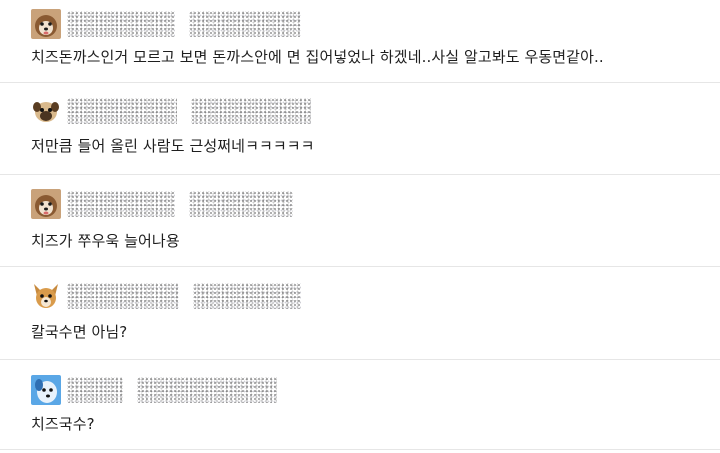 The height and width of the screenshot is (453, 720). I want to click on comment-text: 치즈가 쭈우욱 늘어나용, so click(105, 241).